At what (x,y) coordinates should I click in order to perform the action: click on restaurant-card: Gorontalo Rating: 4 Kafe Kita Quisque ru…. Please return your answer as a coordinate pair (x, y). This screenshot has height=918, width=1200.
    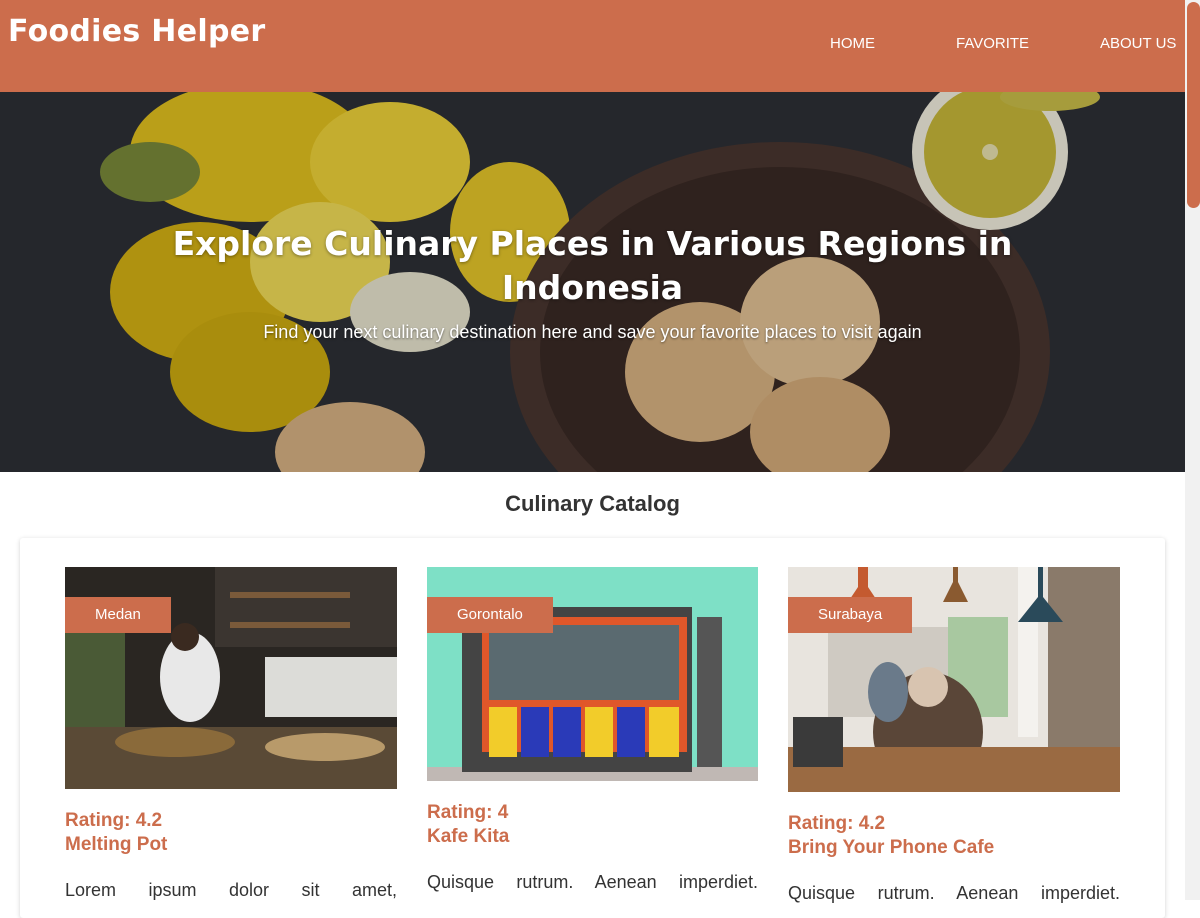
    Looking at the image, I should click on (592, 731).